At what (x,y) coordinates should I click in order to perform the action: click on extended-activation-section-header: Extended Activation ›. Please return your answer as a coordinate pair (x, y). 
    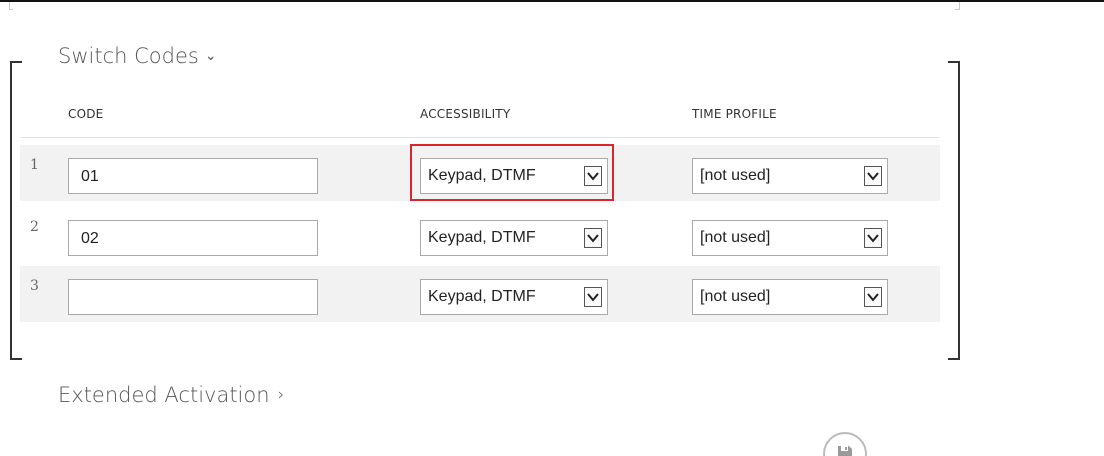
    Looking at the image, I should click on (171, 395).